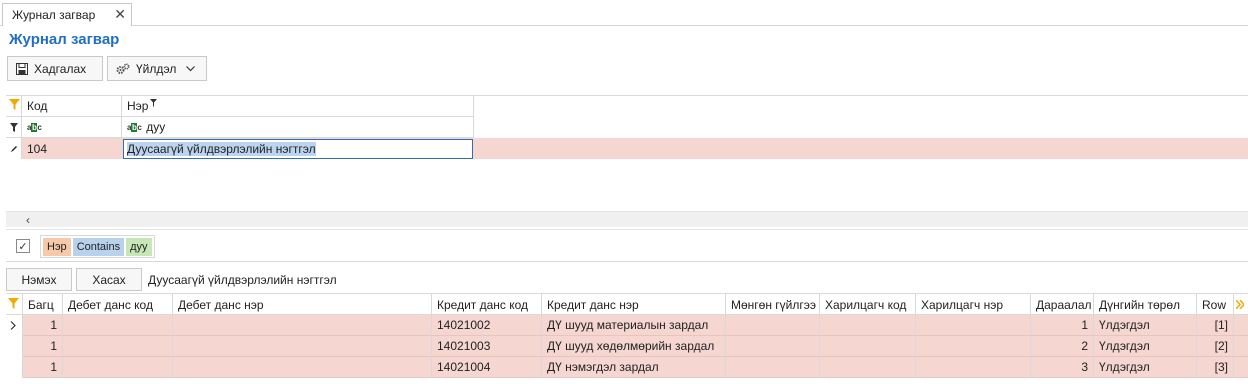 This screenshot has width=1248, height=384. What do you see at coordinates (54, 15) in the screenshot?
I see `tab-label: Журнал загвар` at bounding box center [54, 15].